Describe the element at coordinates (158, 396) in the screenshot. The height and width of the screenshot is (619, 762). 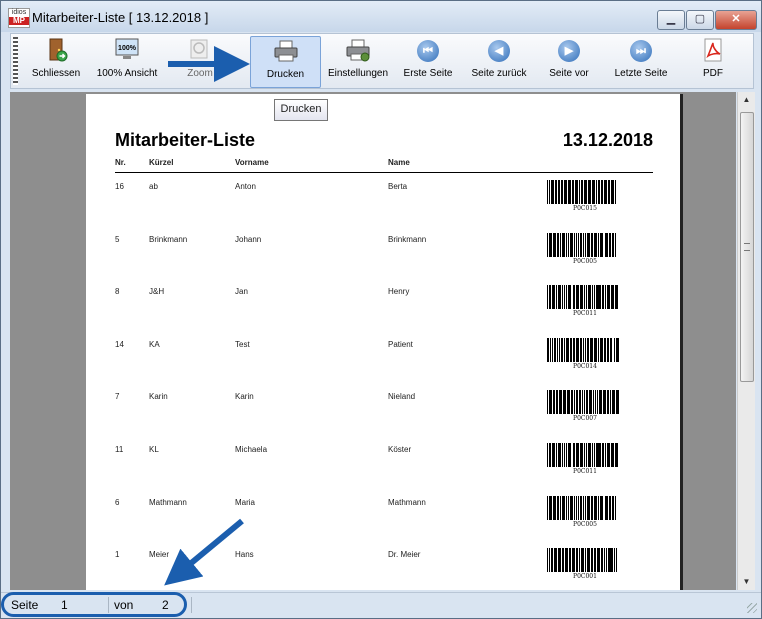
I see `row-kuerzel: Karin` at that location.